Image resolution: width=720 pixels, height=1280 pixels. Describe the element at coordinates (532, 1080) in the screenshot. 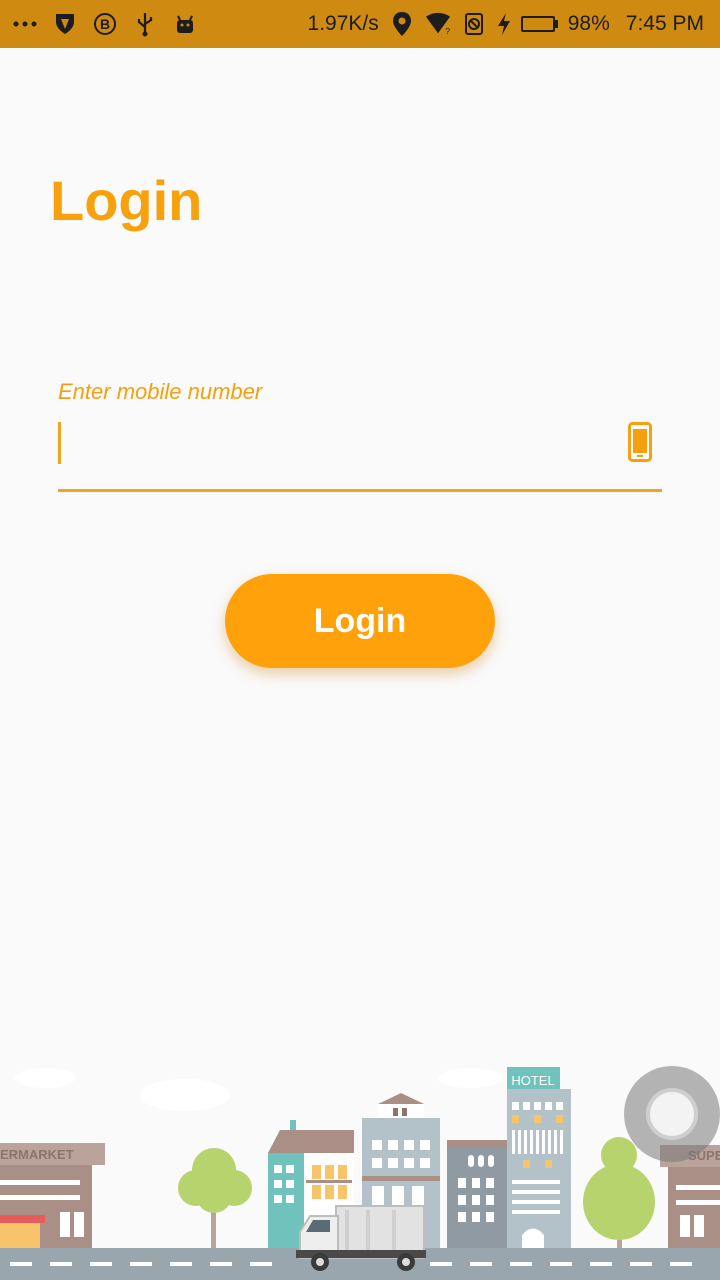

I see `hotel-sign: HOTEL` at that location.